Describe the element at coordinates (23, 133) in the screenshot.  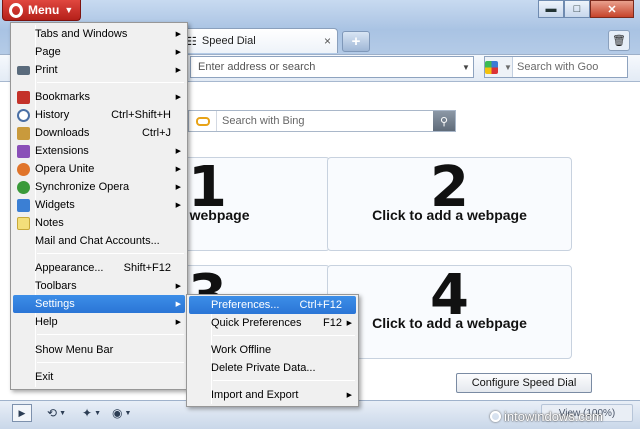
I see `downloads-icon` at that location.